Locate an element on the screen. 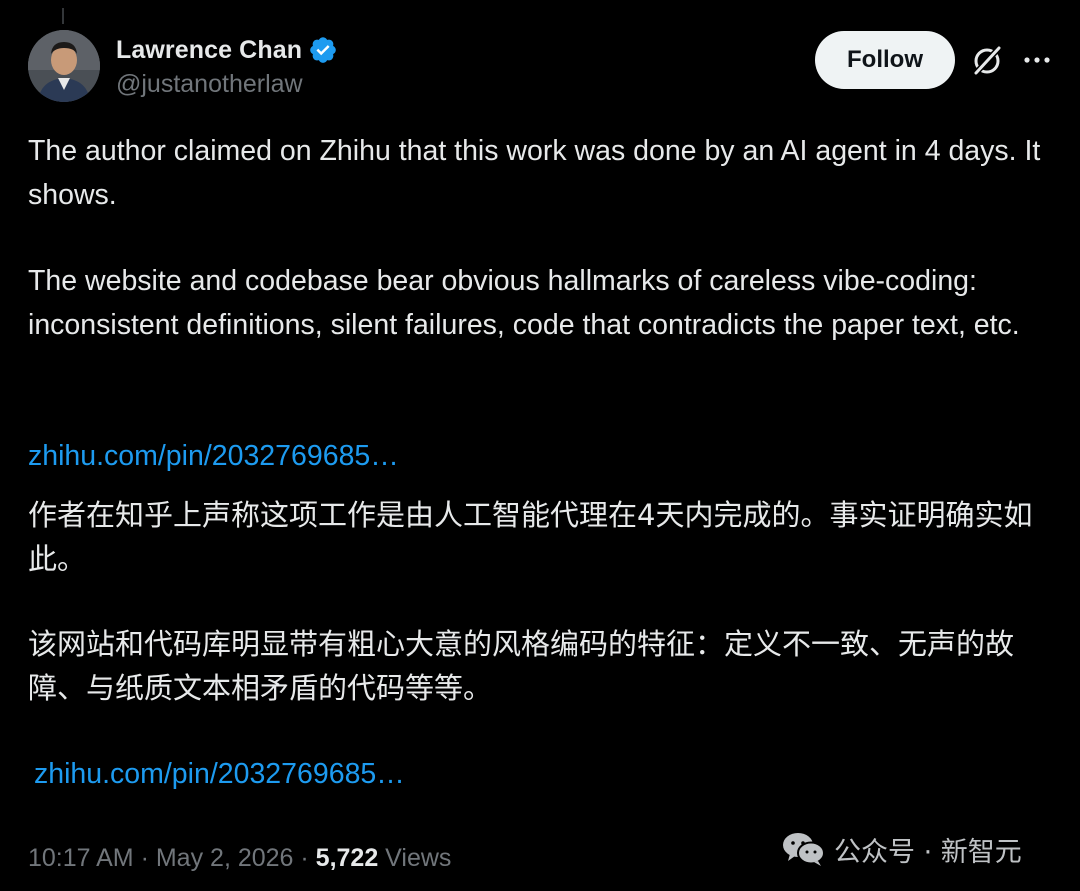 Image resolution: width=1080 pixels, height=891 pixels. verified-badge-icon is located at coordinates (323, 50).